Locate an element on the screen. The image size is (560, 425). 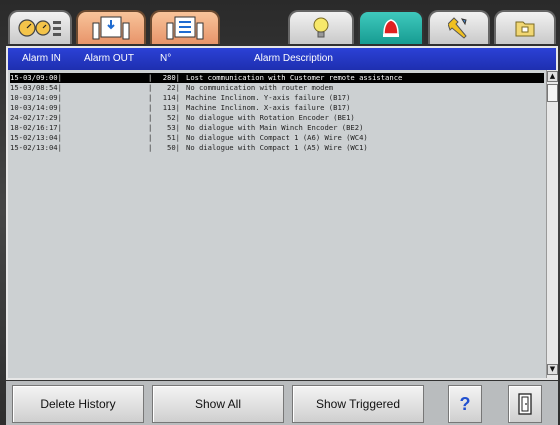
delete-history-button: Delete History is located at coordinates (78, 404).